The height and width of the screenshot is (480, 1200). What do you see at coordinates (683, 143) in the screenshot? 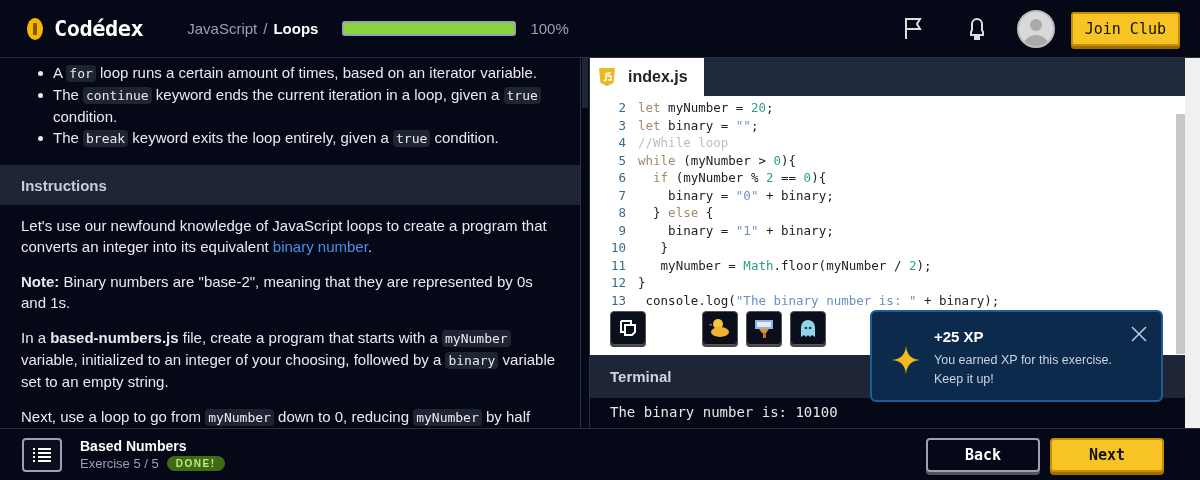
I see `code-line: //While loop` at bounding box center [683, 143].